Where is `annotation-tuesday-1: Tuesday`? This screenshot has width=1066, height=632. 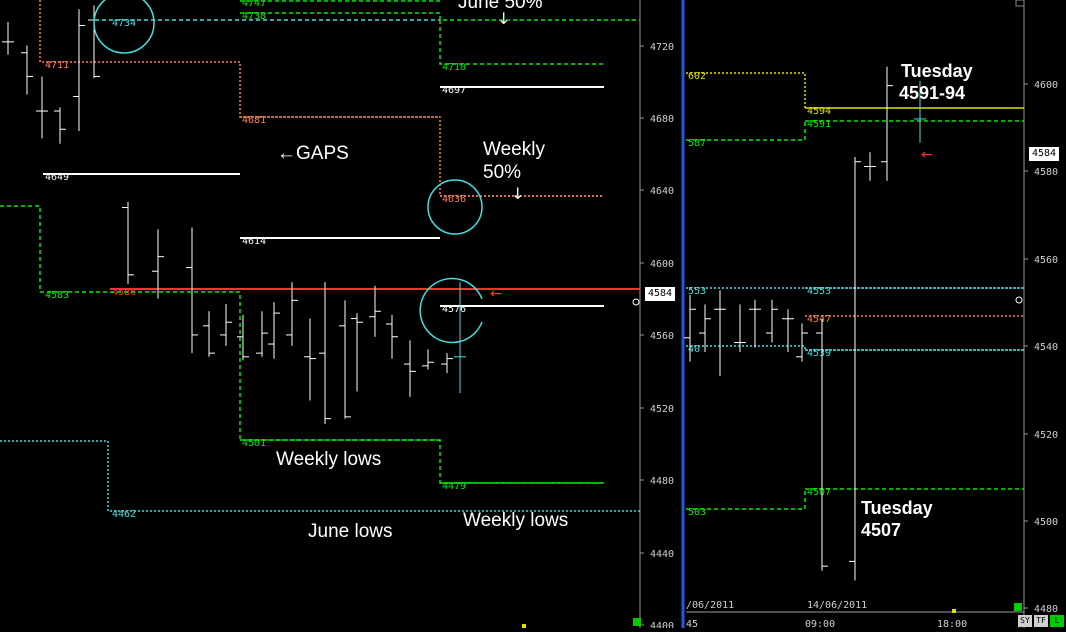
annotation-tuesday-1: Tuesday is located at coordinates (937, 71).